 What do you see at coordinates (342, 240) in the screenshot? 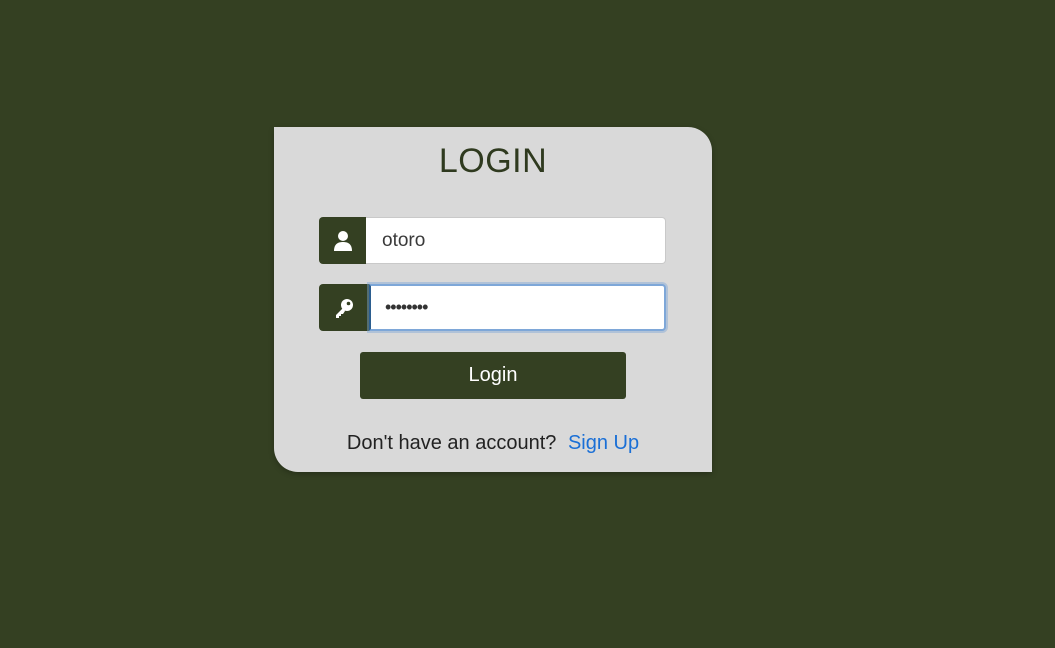
I see `user-icon` at bounding box center [342, 240].